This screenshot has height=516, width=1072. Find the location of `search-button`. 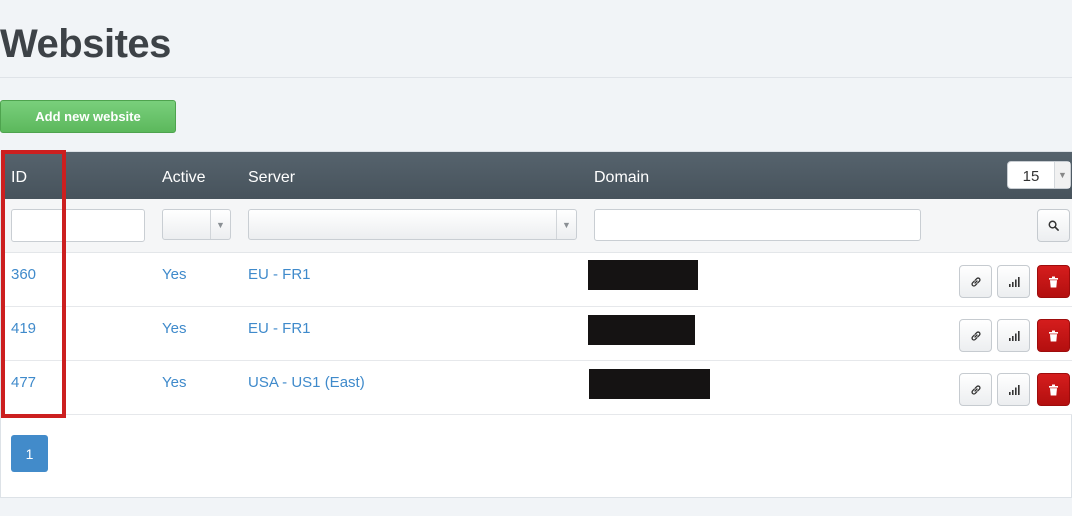

search-button is located at coordinates (1053, 225).